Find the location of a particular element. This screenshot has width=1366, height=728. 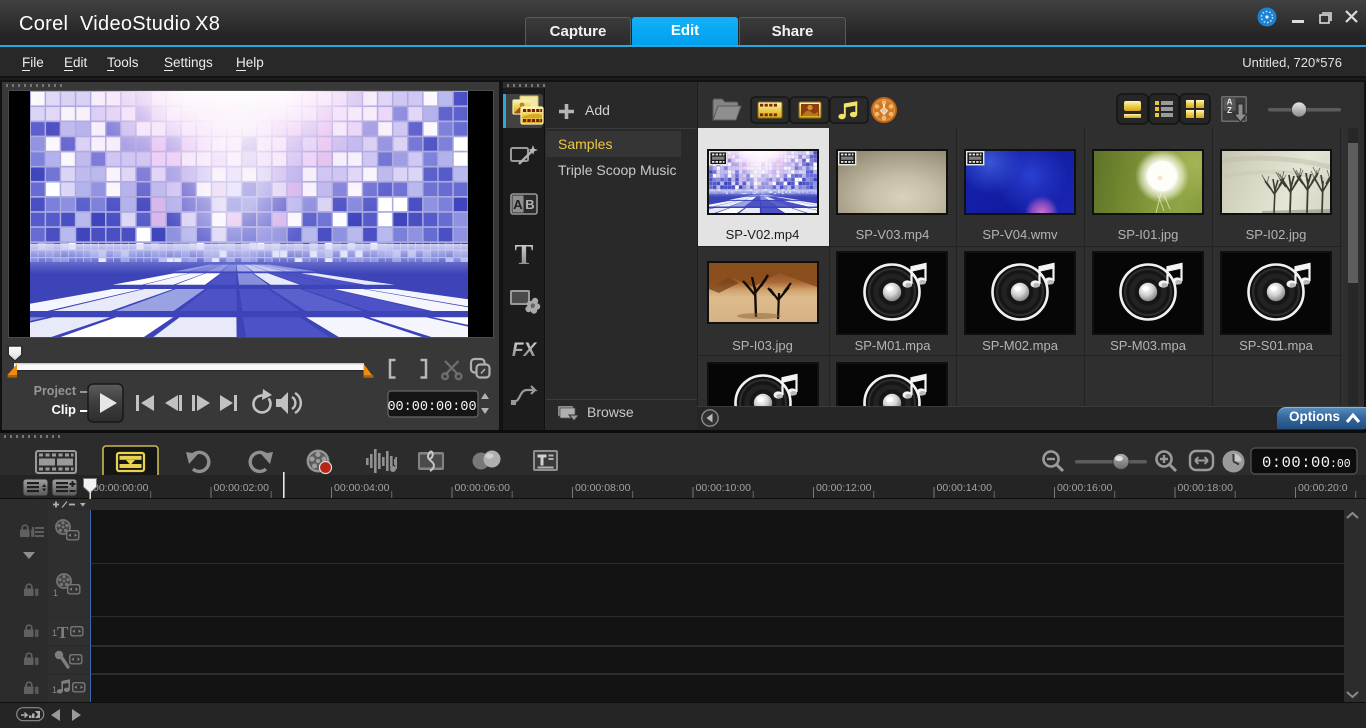

svg-text: 00:00:06:00 is located at coordinates (483, 488).